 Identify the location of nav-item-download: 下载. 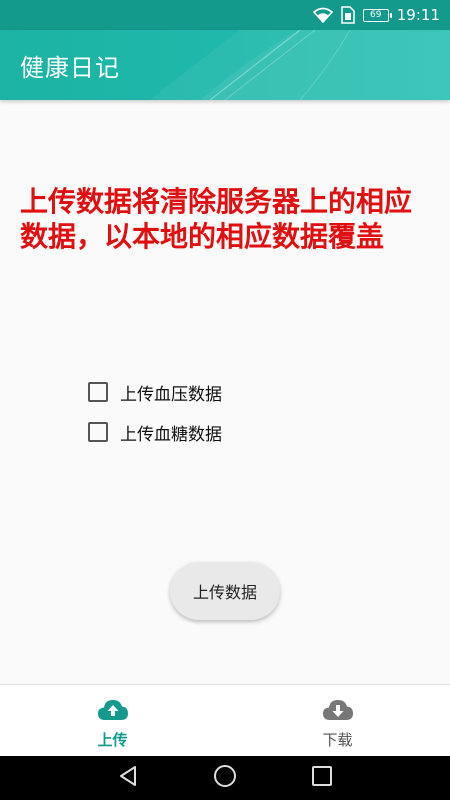
(337, 720).